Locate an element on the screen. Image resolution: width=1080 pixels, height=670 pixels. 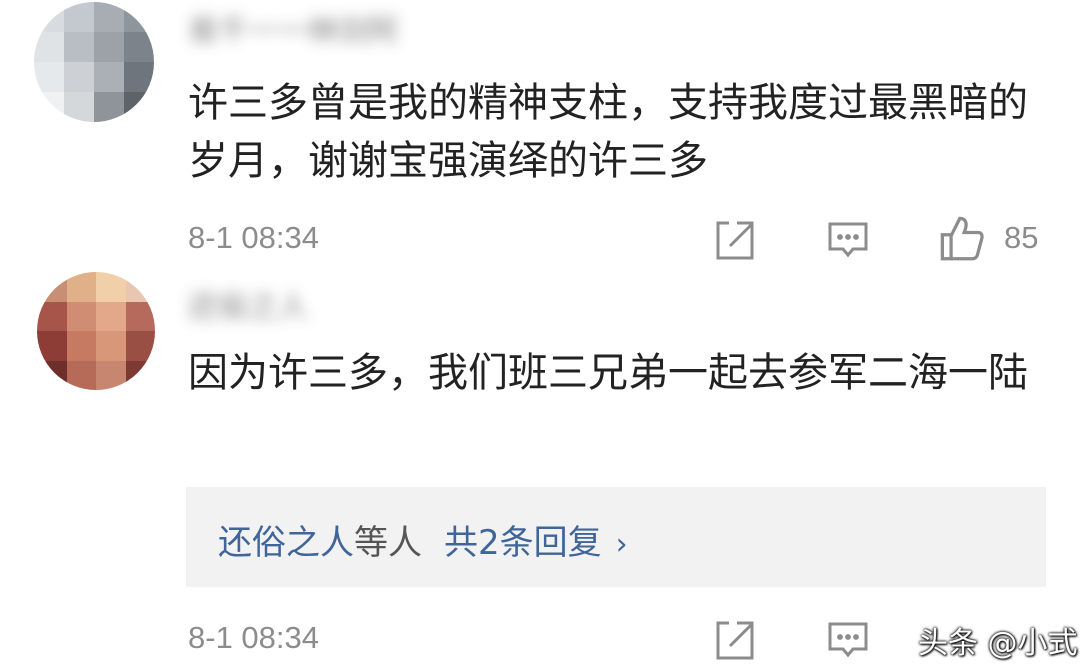
username: 易千一一林剑阿 is located at coordinates (293, 28).